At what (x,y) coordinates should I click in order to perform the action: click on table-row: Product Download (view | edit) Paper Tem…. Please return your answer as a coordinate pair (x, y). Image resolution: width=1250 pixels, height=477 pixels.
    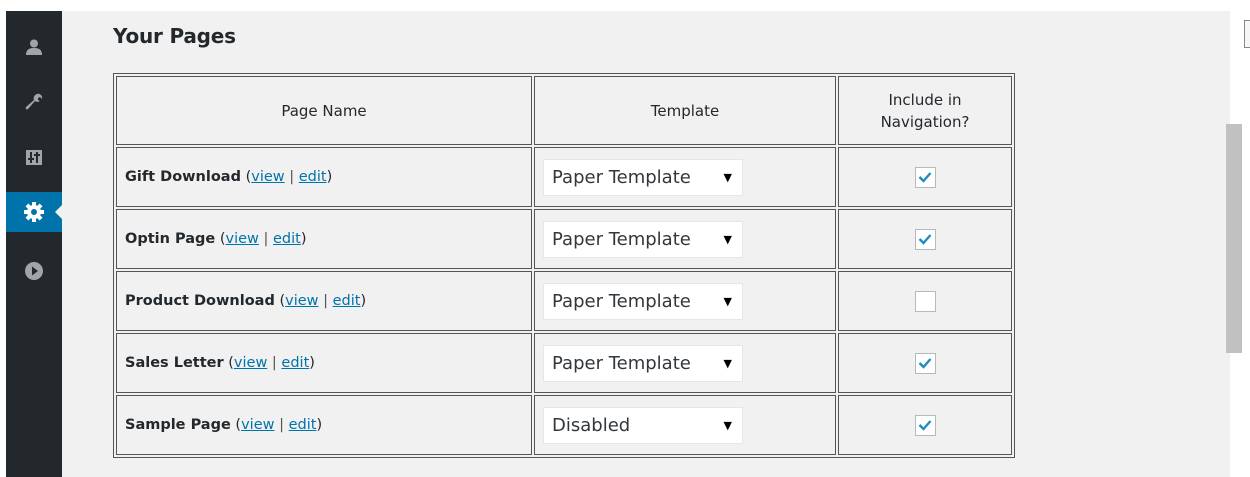
    Looking at the image, I should click on (564, 301).